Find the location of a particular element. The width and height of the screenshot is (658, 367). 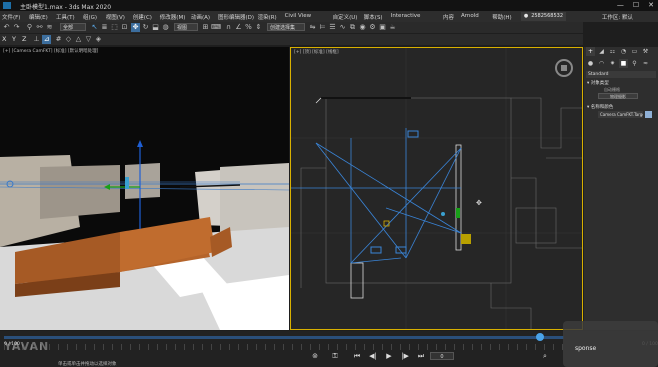

snap-grid-icon: # is located at coordinates (58, 39).